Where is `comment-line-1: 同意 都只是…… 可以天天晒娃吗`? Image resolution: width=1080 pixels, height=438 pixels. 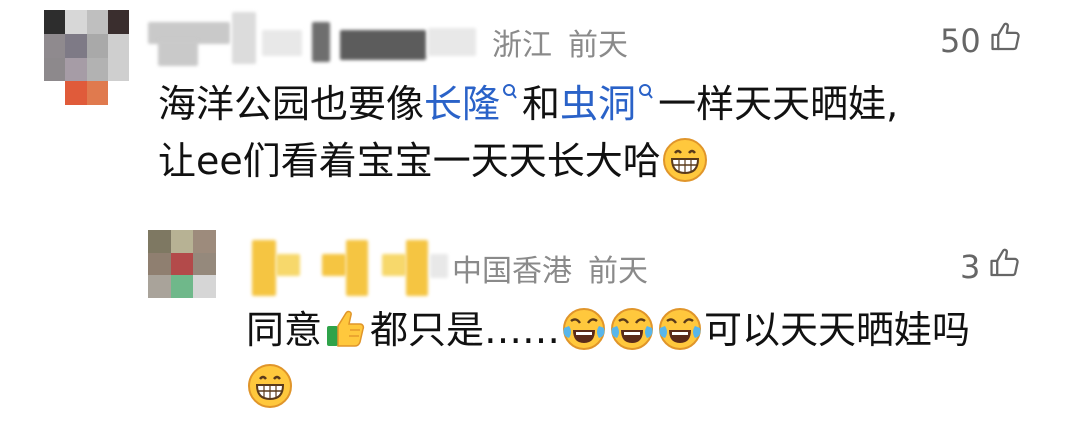 comment-line-1: 同意 都只是…… 可以天天晒娃吗 is located at coordinates (646, 330).